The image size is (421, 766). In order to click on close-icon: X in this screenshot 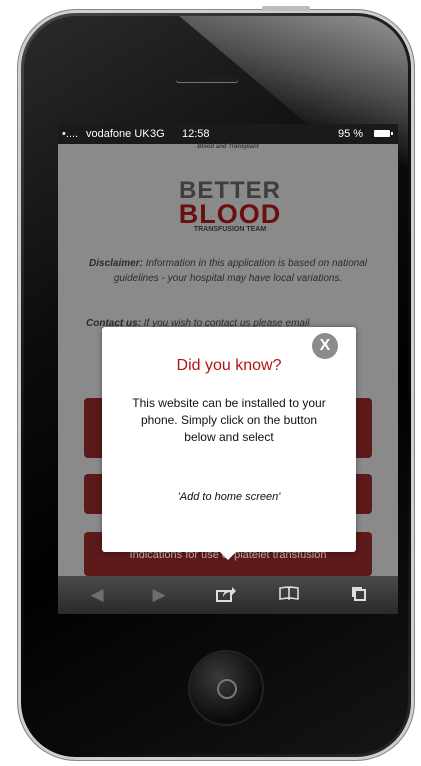, I will do `click(325, 346)`.